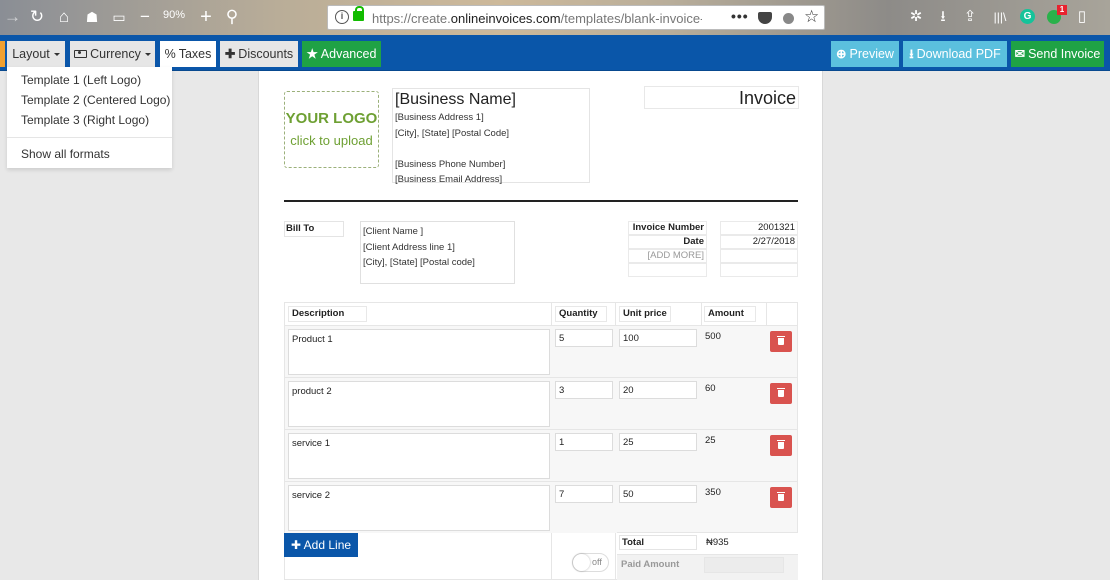 Image resolution: width=1110 pixels, height=580 pixels. What do you see at coordinates (12, 17) in the screenshot?
I see `forward-arrow-icon: →` at bounding box center [12, 17].